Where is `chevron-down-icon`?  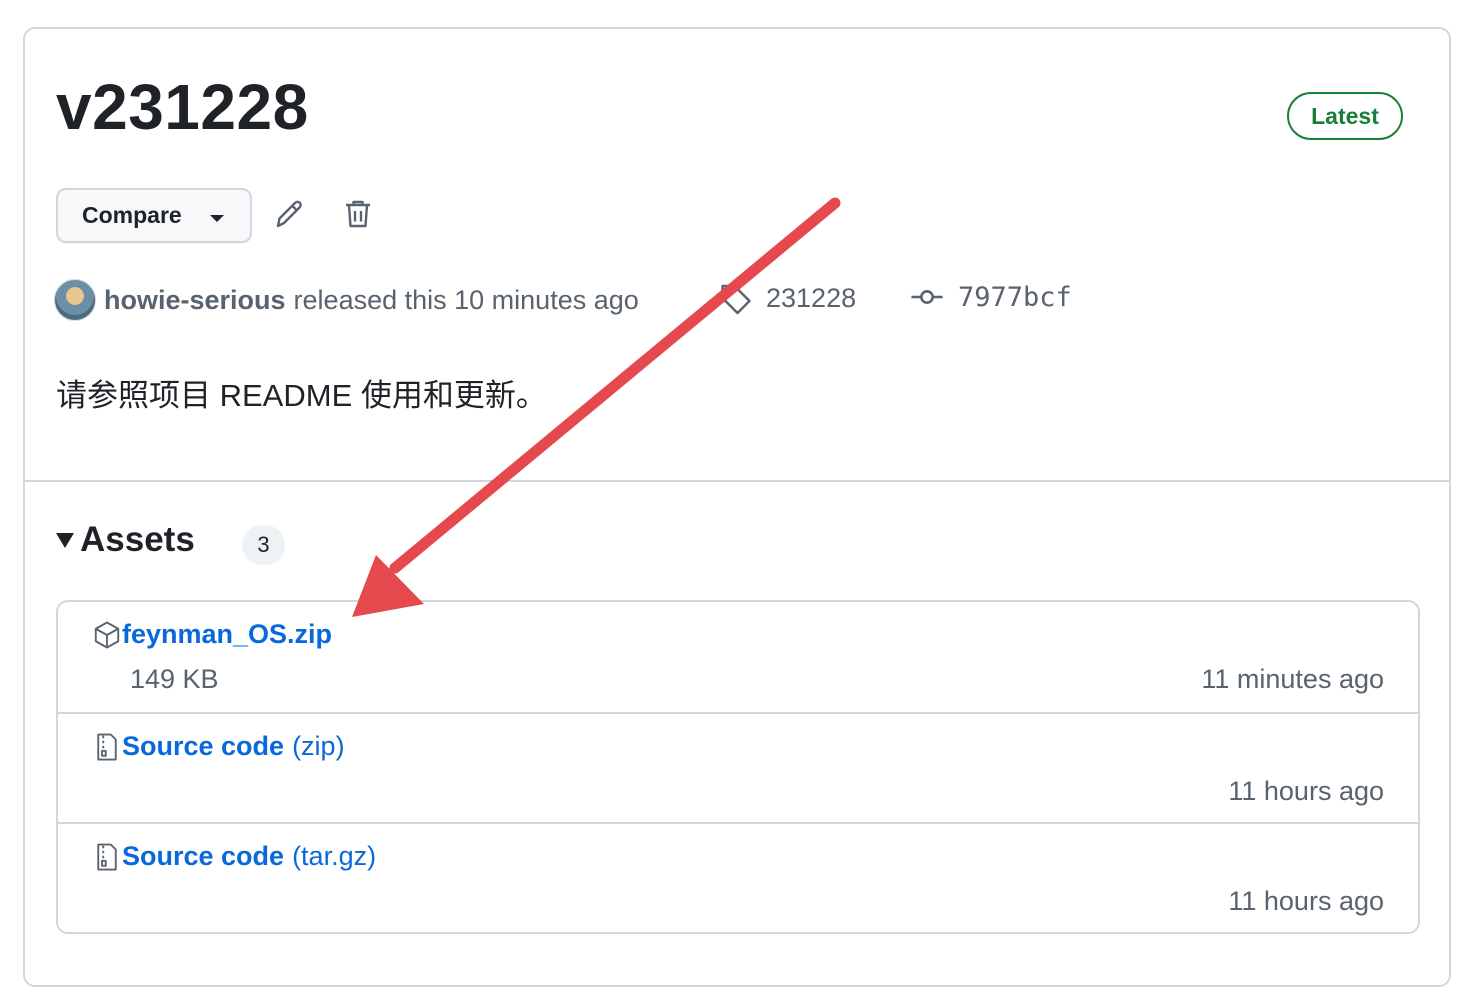 chevron-down-icon is located at coordinates (217, 218).